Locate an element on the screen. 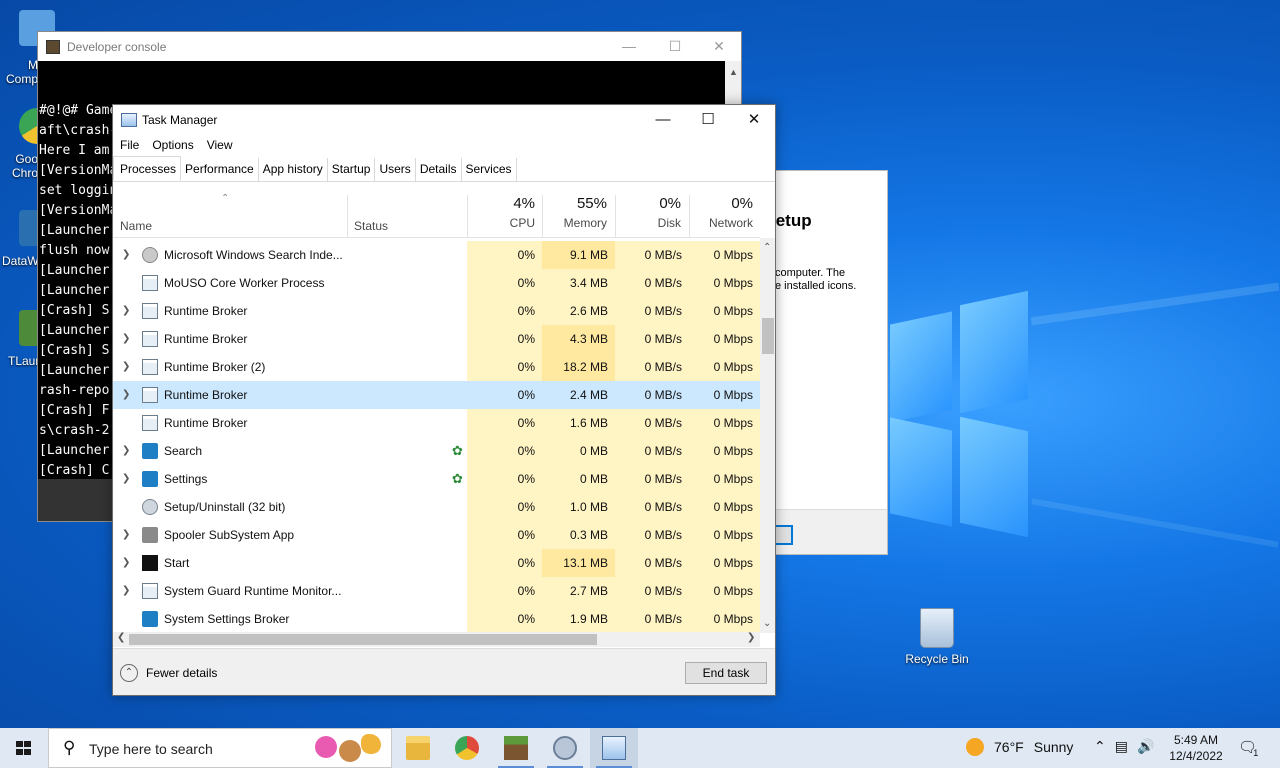 The image size is (1280, 768). process-row: ❯ Start 0% 13.1 MB 0 MB/s 0 Mbps is located at coordinates (436, 563).